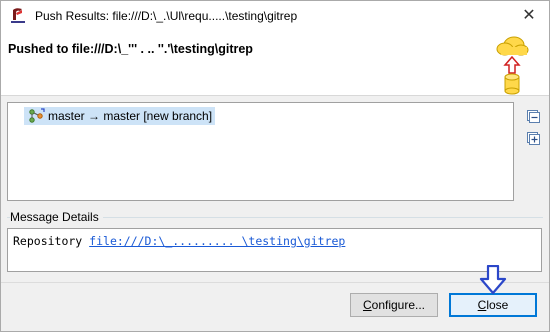 This screenshot has height=332, width=550. Describe the element at coordinates (533, 116) in the screenshot. I see `collapse-all-icon` at that location.